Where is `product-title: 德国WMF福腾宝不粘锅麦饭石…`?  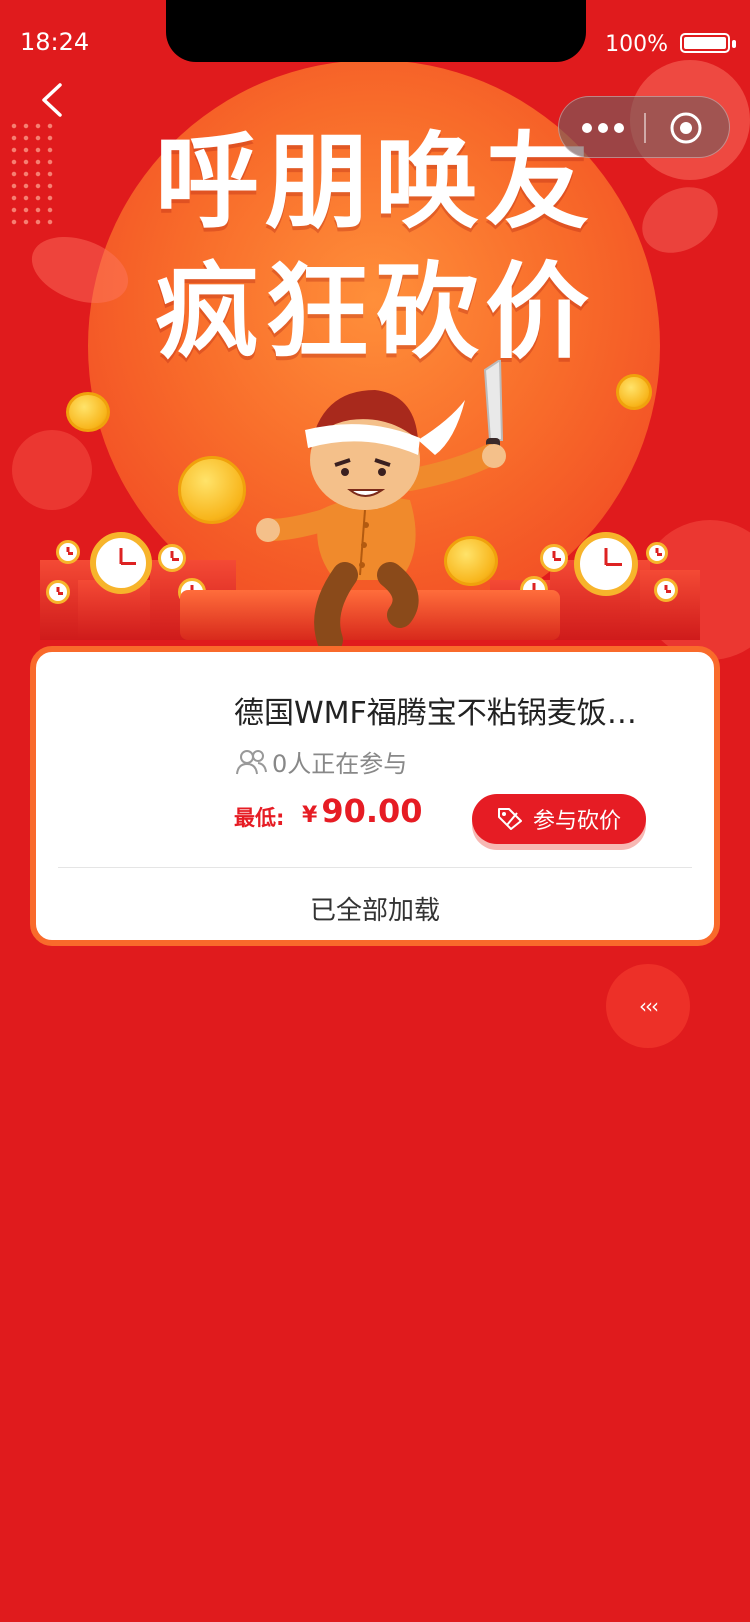
product-title: 德国WMF福腾宝不粘锅麦饭石… is located at coordinates (449, 710).